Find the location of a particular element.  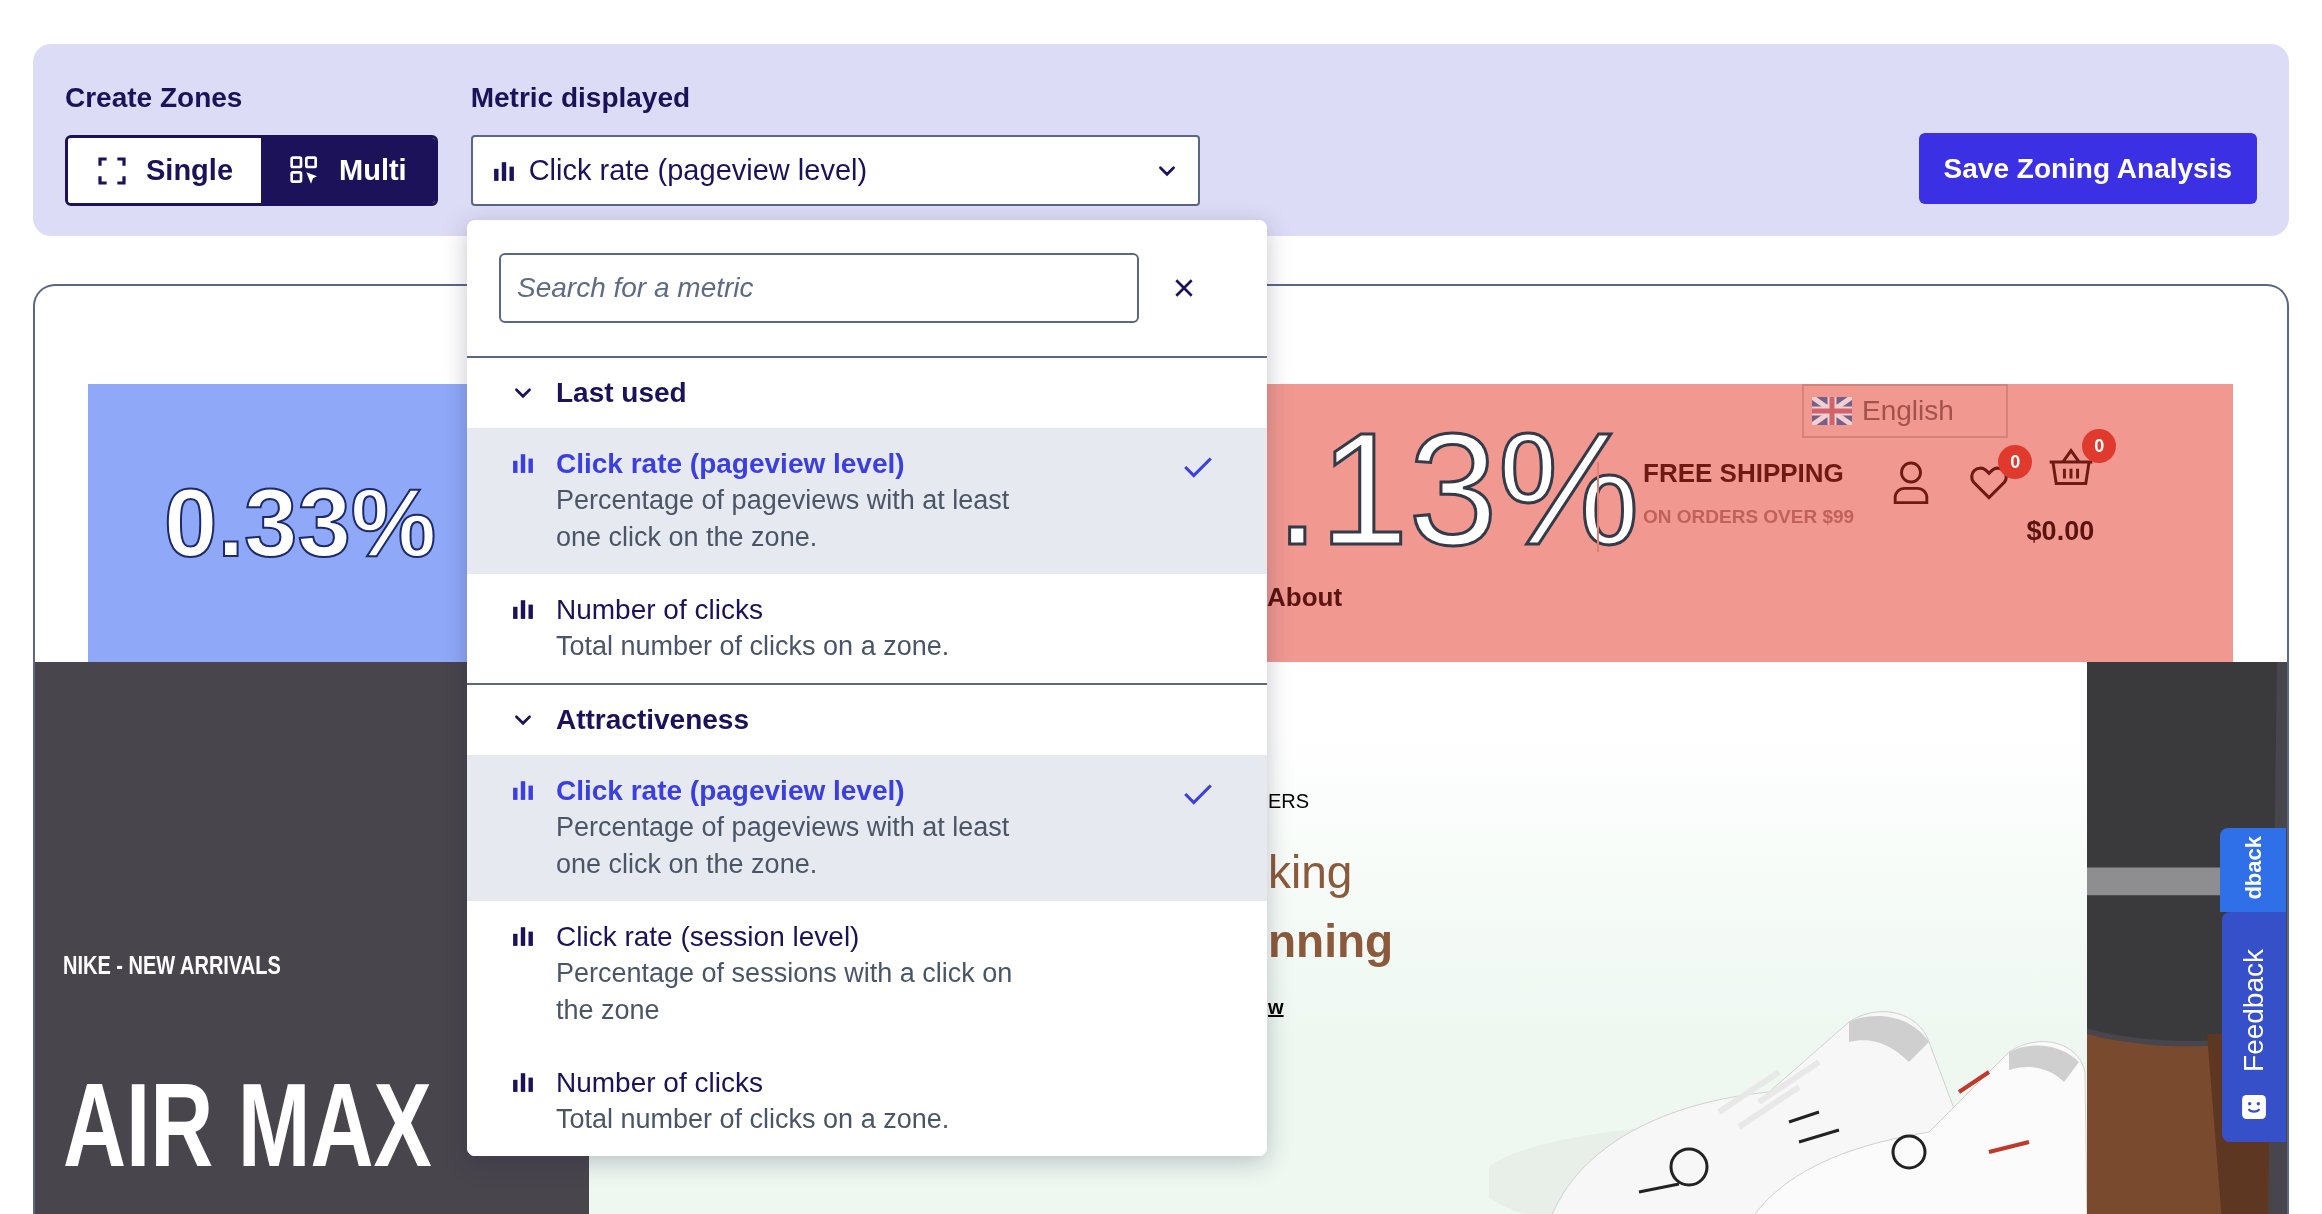

metric-option: Click rate (session level) Percentage of sessions with a click on the zone is located at coordinates (867, 974).